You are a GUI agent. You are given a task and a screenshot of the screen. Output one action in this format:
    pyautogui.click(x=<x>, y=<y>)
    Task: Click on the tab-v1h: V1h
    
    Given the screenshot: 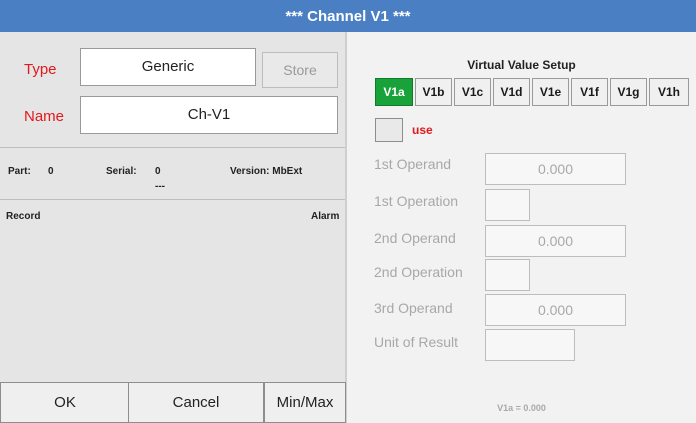 What is the action you would take?
    pyautogui.click(x=669, y=92)
    